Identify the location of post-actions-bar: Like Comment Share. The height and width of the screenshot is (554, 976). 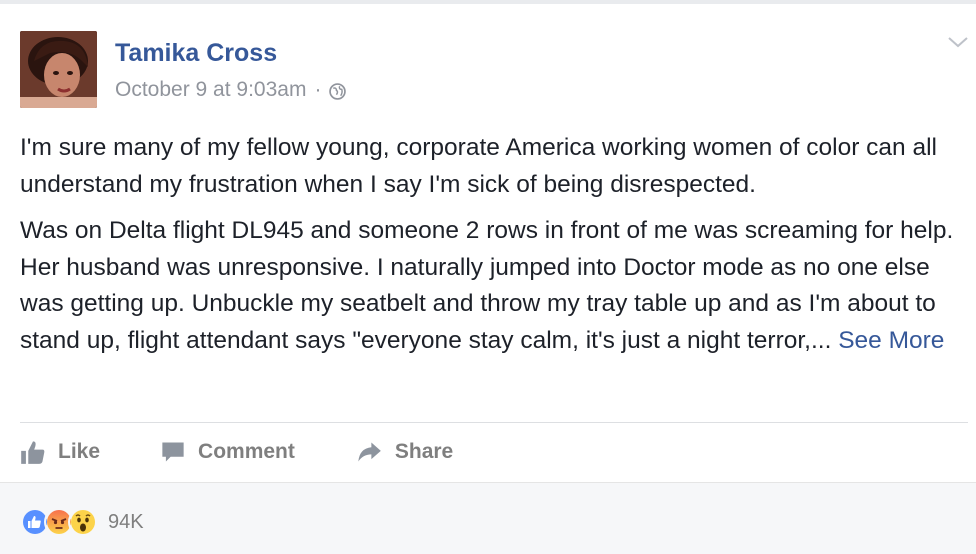
(266, 452).